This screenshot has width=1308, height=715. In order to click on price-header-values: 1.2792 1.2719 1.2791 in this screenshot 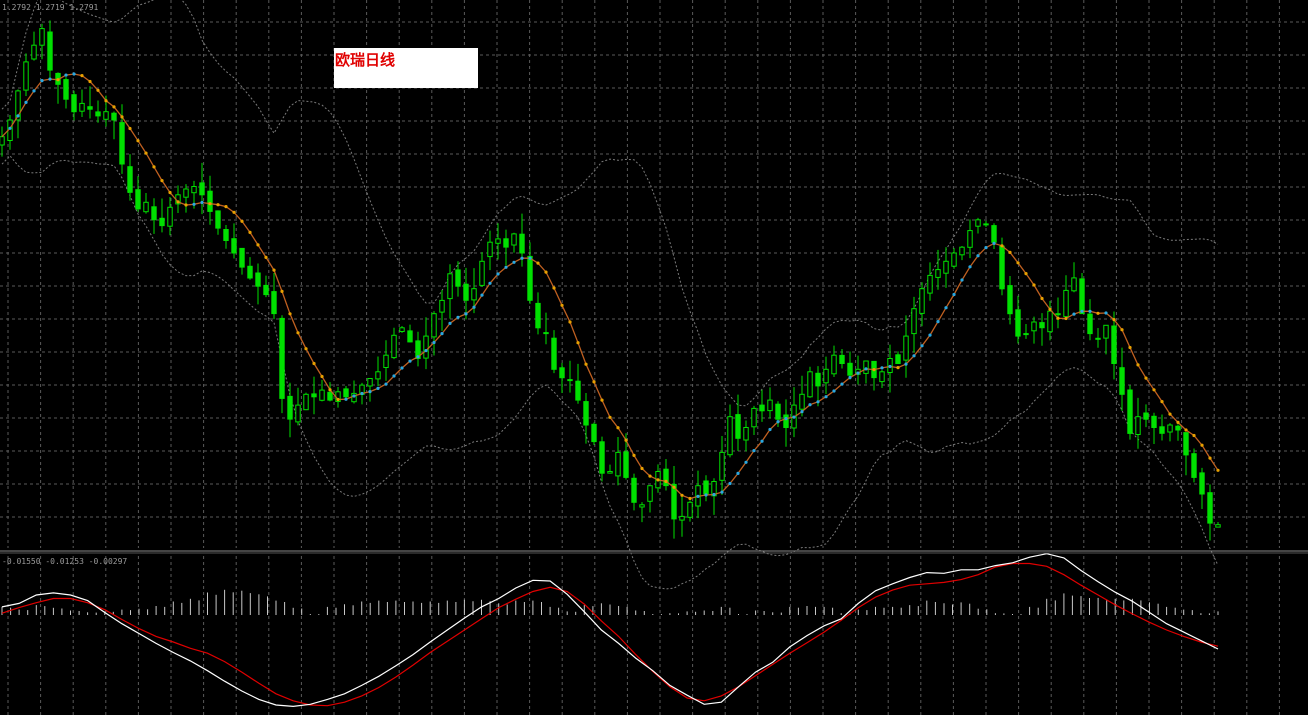, I will do `click(50, 7)`.